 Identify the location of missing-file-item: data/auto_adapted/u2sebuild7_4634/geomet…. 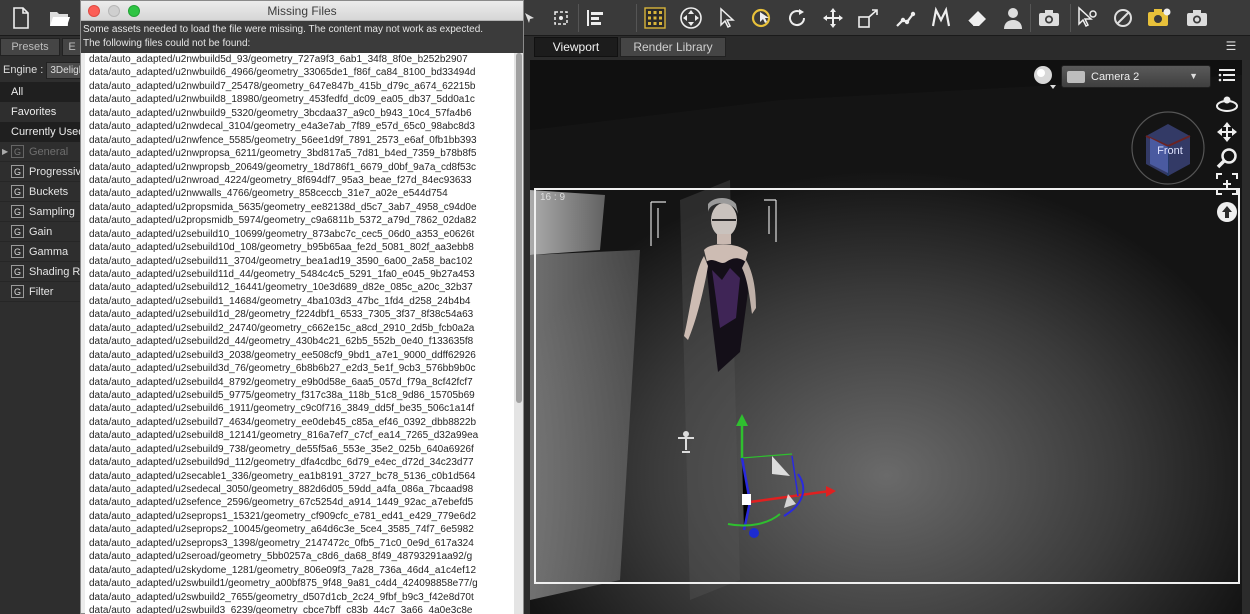
(300, 422).